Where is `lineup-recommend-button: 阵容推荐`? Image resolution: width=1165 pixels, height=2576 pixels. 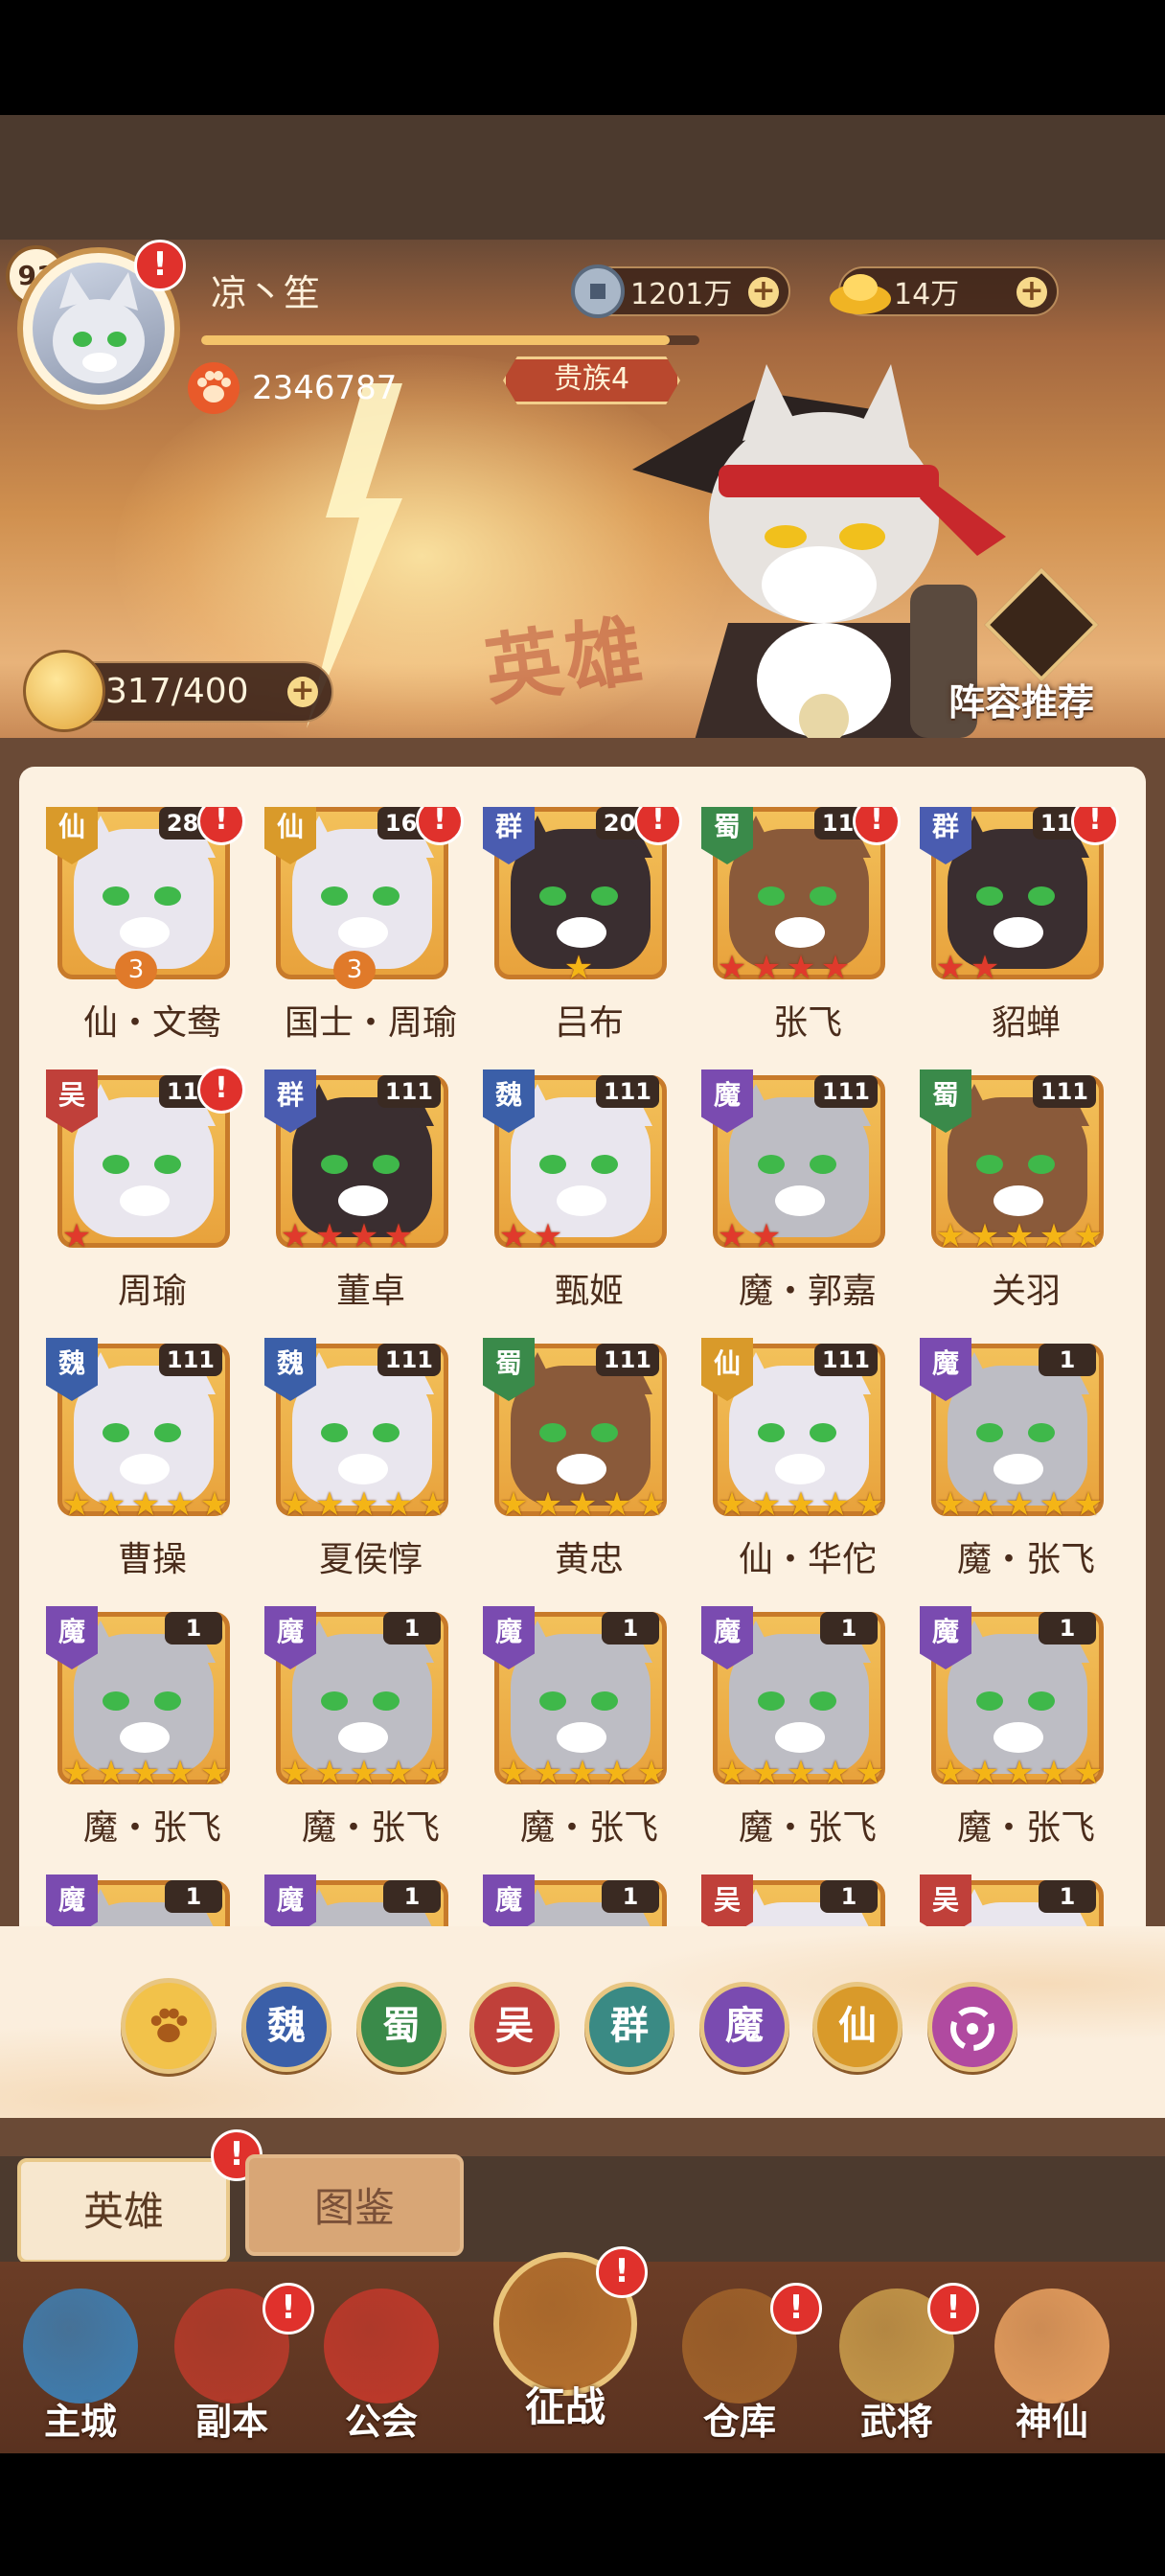
lineup-recommend-button: 阵容推荐 is located at coordinates (1032, 645).